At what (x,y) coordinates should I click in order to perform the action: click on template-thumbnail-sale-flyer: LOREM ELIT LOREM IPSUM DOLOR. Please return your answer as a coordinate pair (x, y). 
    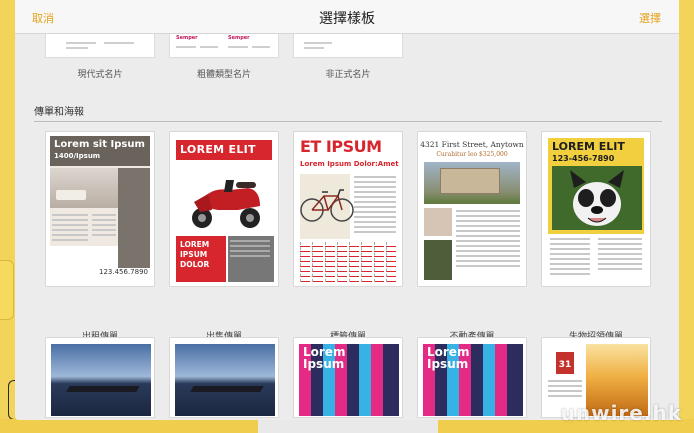
    Looking at the image, I should click on (224, 209).